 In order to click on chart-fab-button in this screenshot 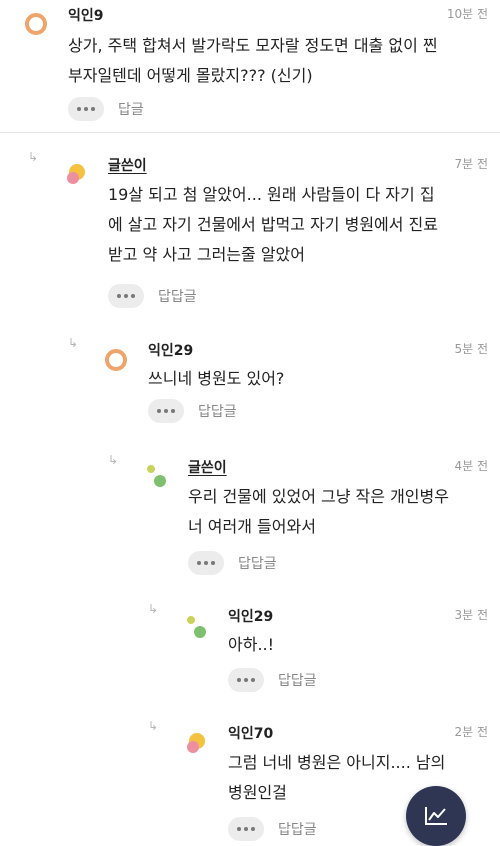, I will do `click(436, 816)`.